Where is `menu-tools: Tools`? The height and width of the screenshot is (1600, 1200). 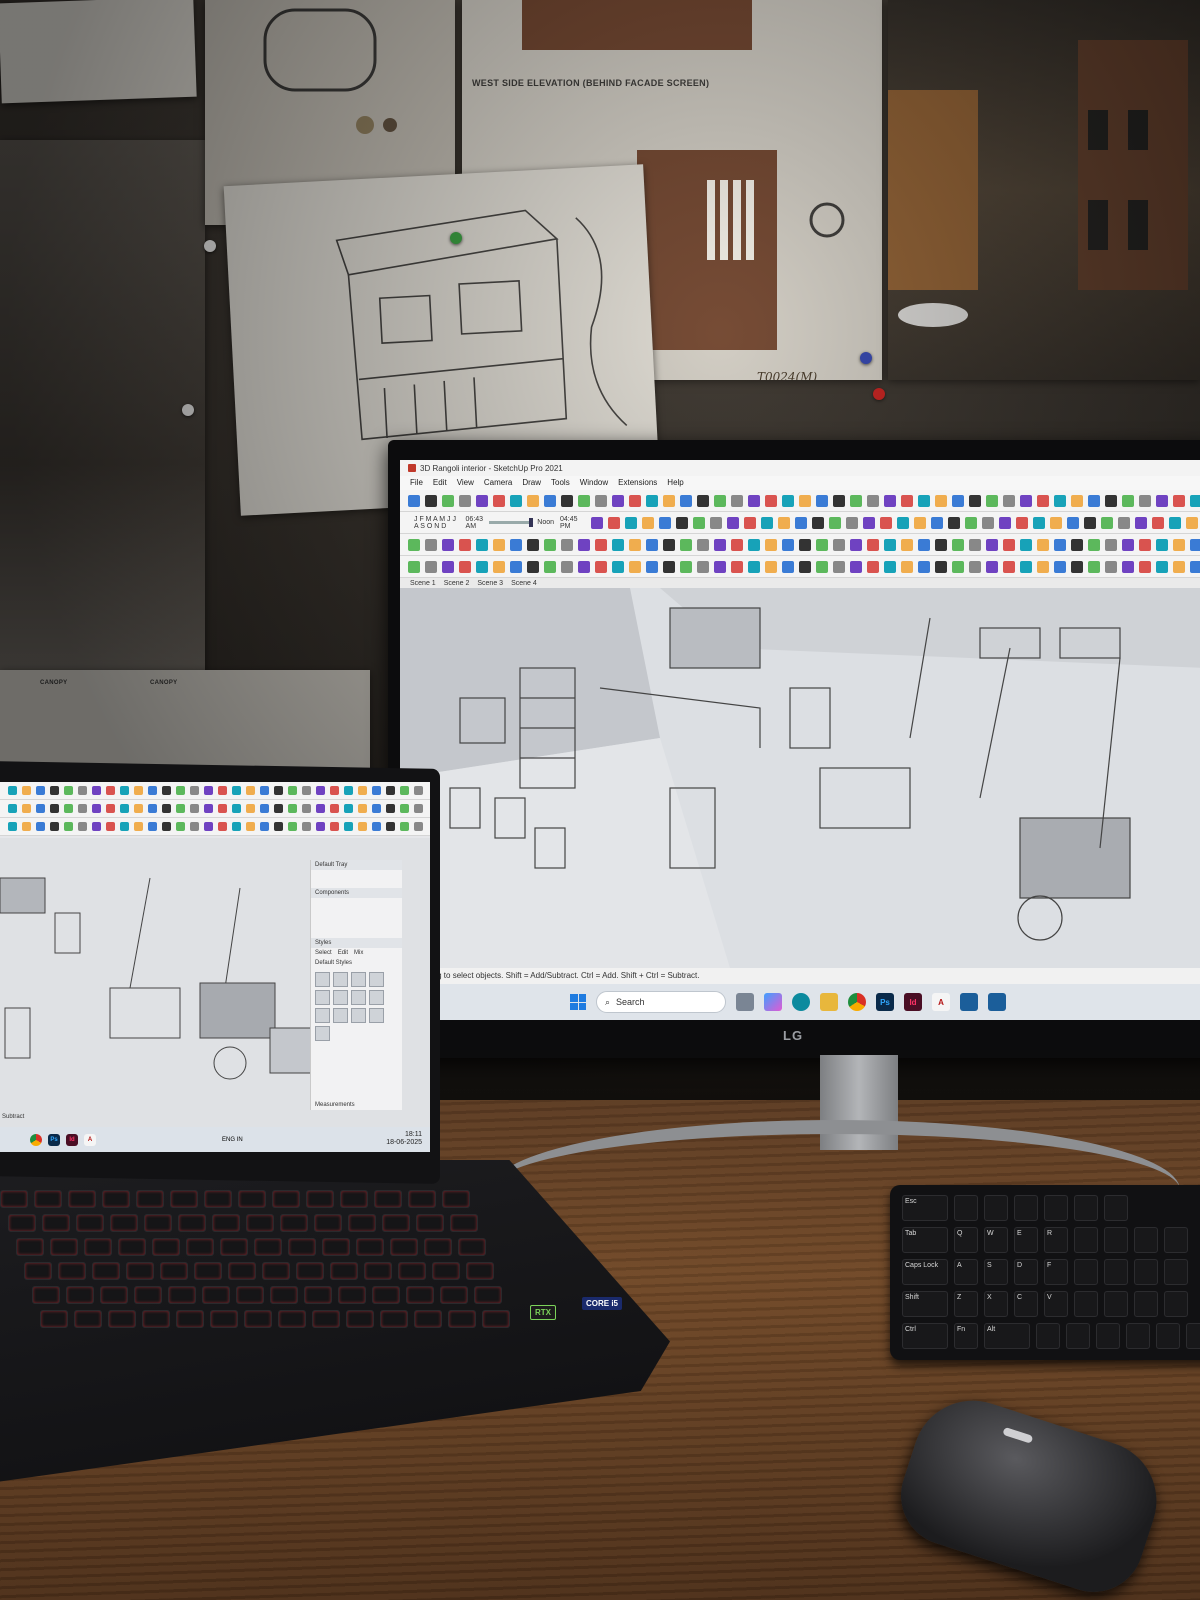
menu-tools: Tools is located at coordinates (560, 483).